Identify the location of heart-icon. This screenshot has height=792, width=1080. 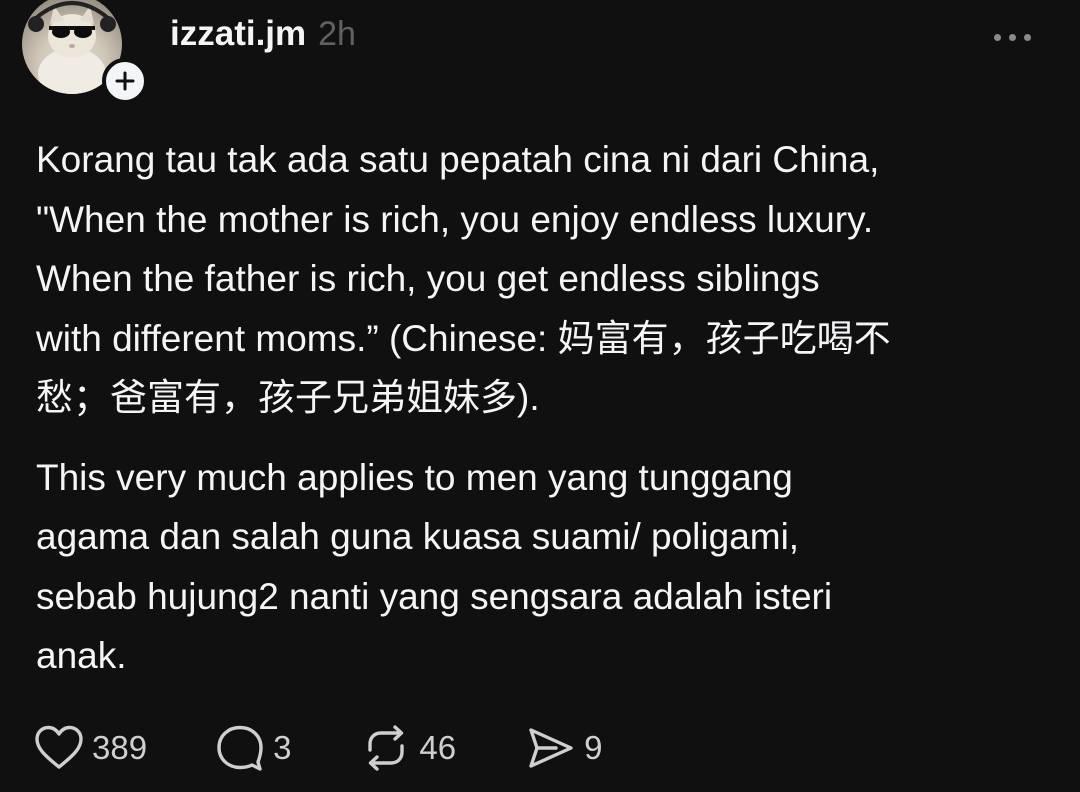
(59, 747).